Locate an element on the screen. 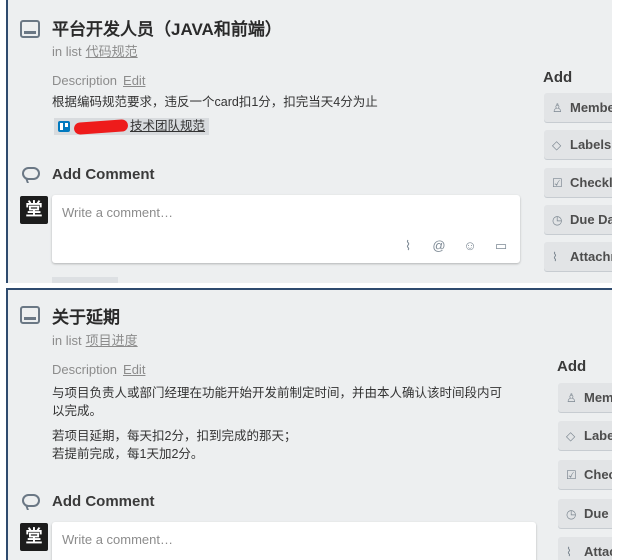 This screenshot has width=640, height=560. card-title: 关于延期 is located at coordinates (86, 315).